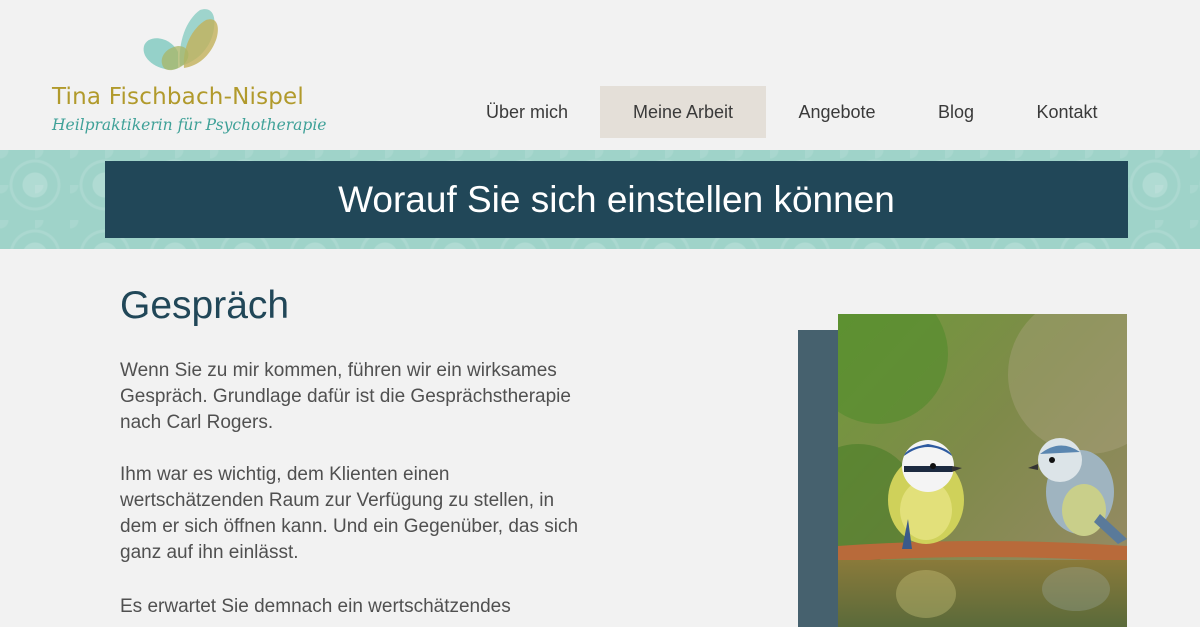 This screenshot has width=1200, height=627. Describe the element at coordinates (683, 112) in the screenshot. I see `nav-item-meine-arbeit: Meine Arbeit` at that location.